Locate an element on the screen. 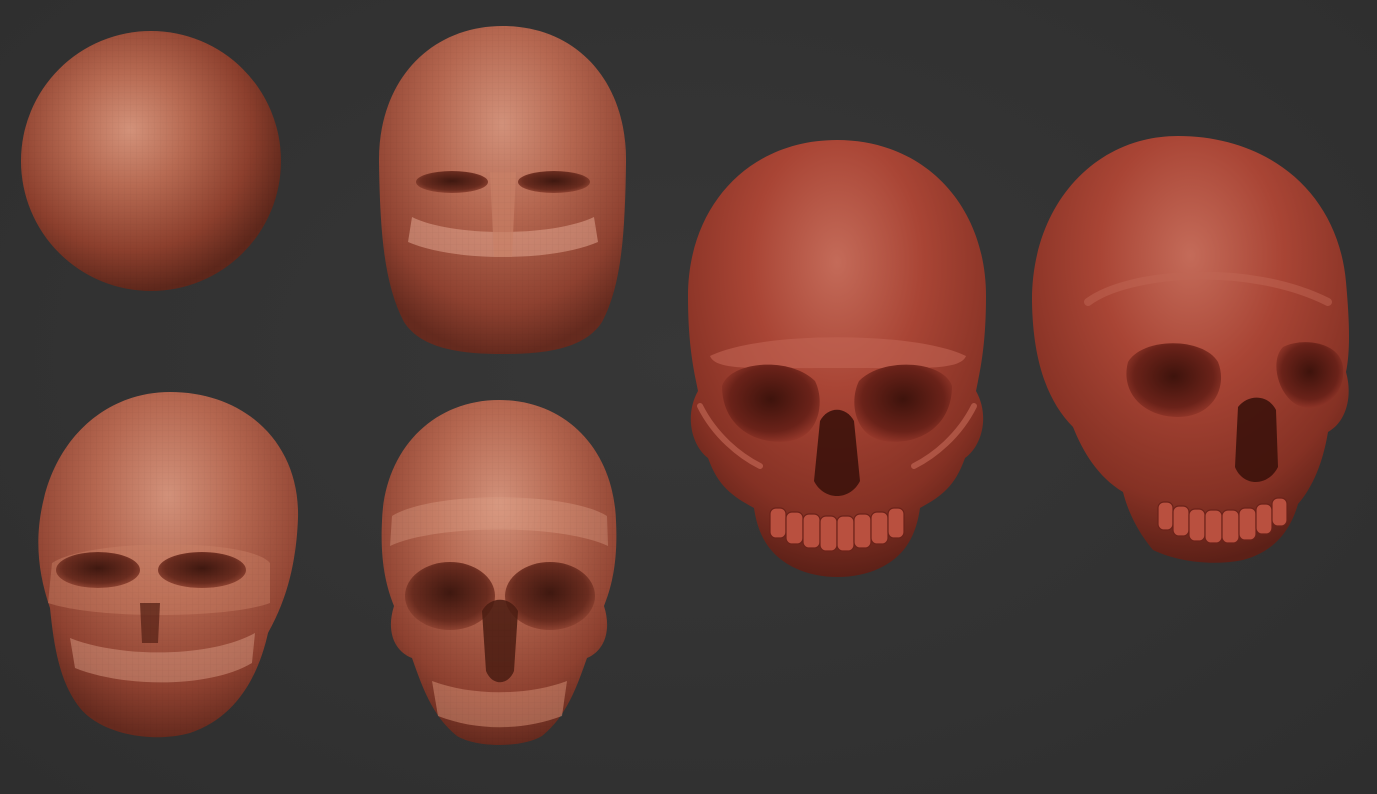 The image size is (1377, 794). refined-forms-skull is located at coordinates (499, 572).